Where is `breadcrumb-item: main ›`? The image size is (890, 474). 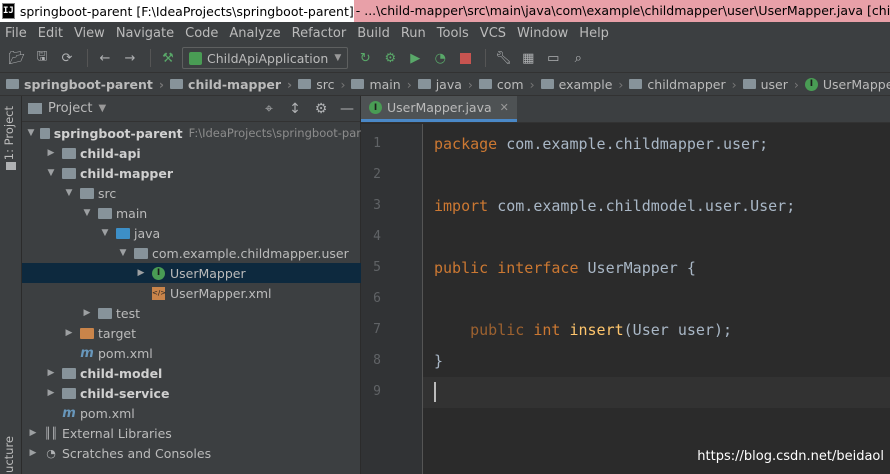
breadcrumb-item: main › is located at coordinates (384, 84).